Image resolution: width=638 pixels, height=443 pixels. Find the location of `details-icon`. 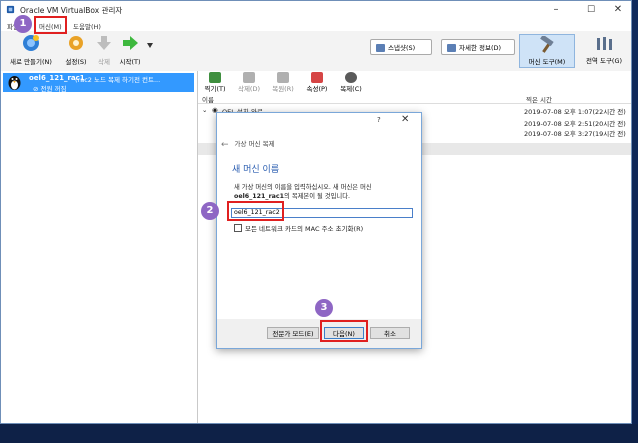

details-icon is located at coordinates (451, 48).